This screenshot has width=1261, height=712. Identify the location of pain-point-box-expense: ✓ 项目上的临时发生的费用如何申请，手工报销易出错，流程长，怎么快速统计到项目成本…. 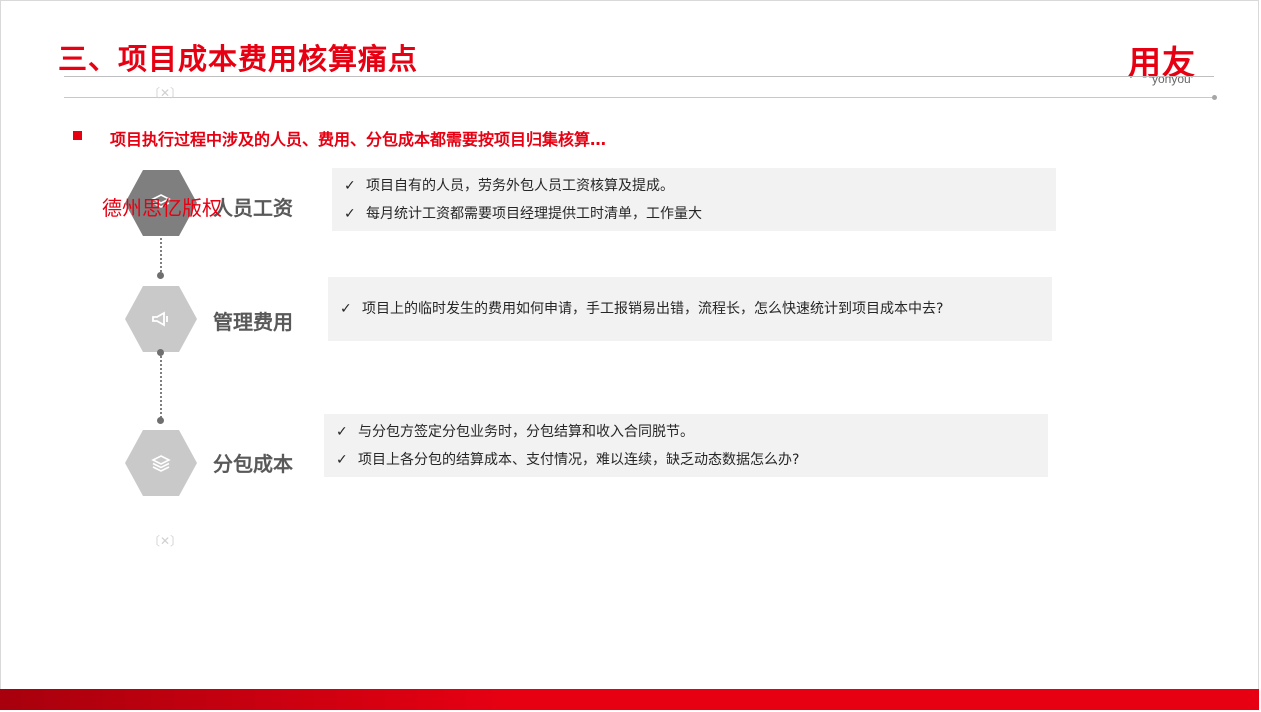
(690, 309).